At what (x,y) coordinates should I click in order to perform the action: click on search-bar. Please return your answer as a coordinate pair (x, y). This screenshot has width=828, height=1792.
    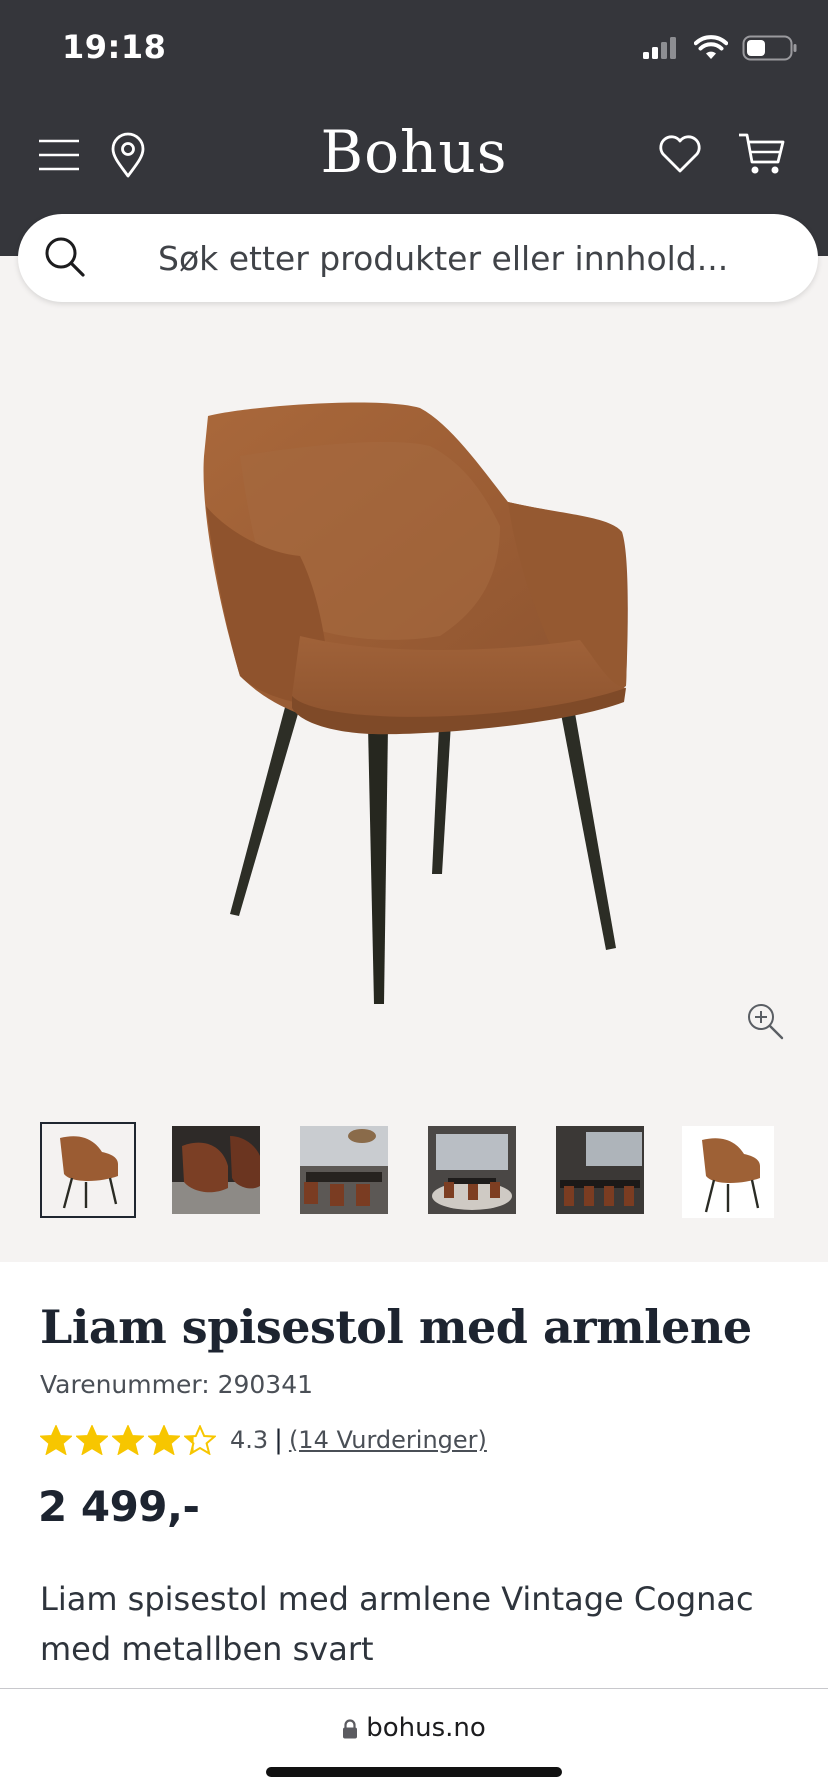
    Looking at the image, I should click on (418, 258).